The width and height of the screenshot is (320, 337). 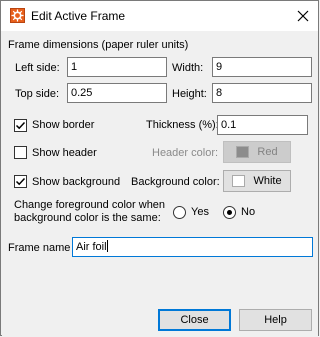 I want to click on thickness-input: 0.1, so click(x=262, y=125).